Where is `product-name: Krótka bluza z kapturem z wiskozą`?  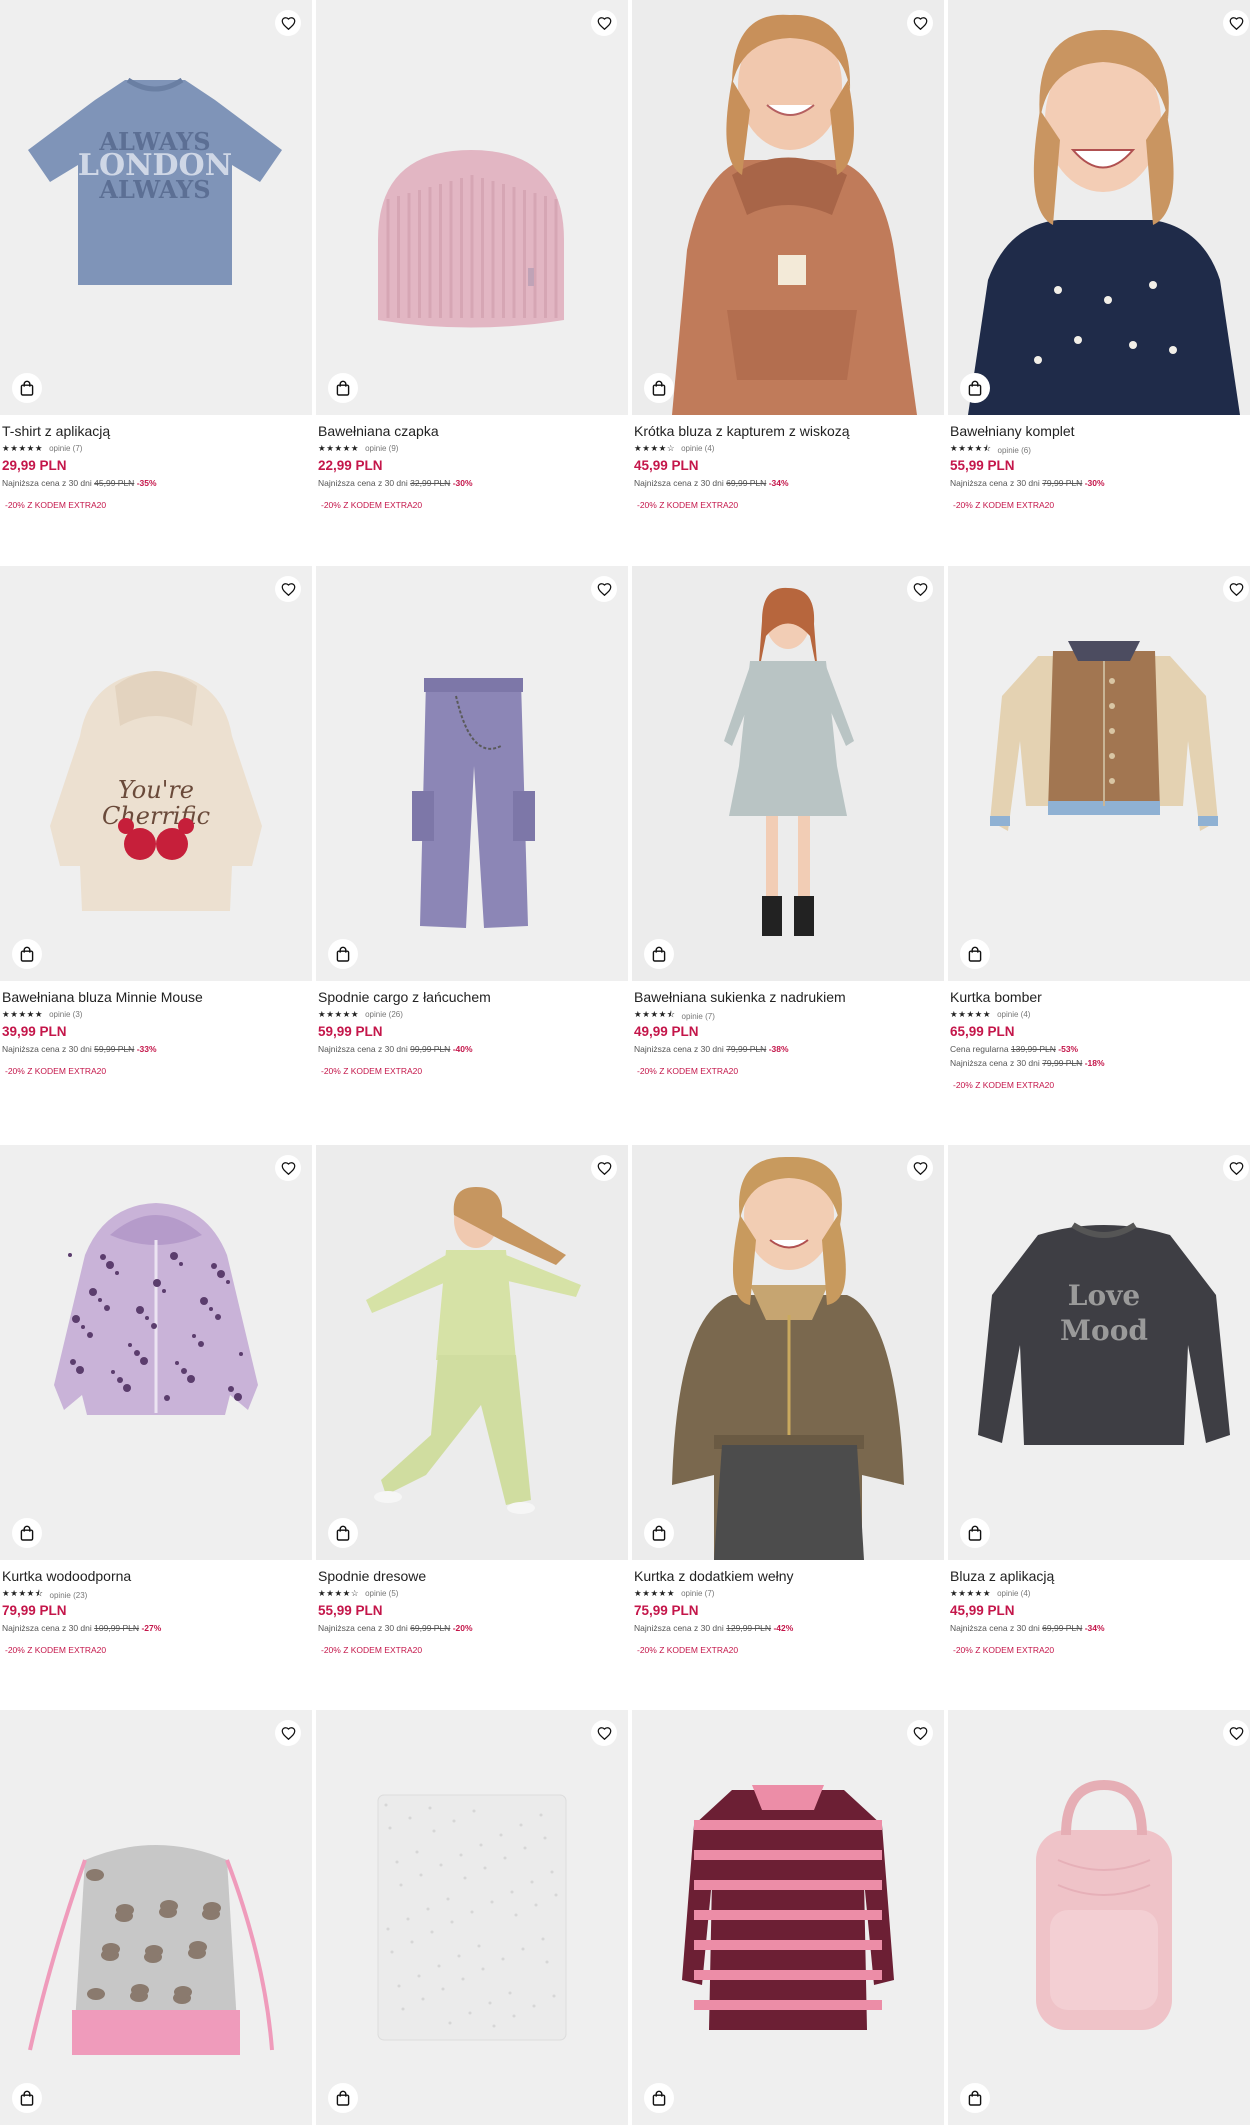
product-name: Krótka bluza z kapturem z wiskozą is located at coordinates (742, 431).